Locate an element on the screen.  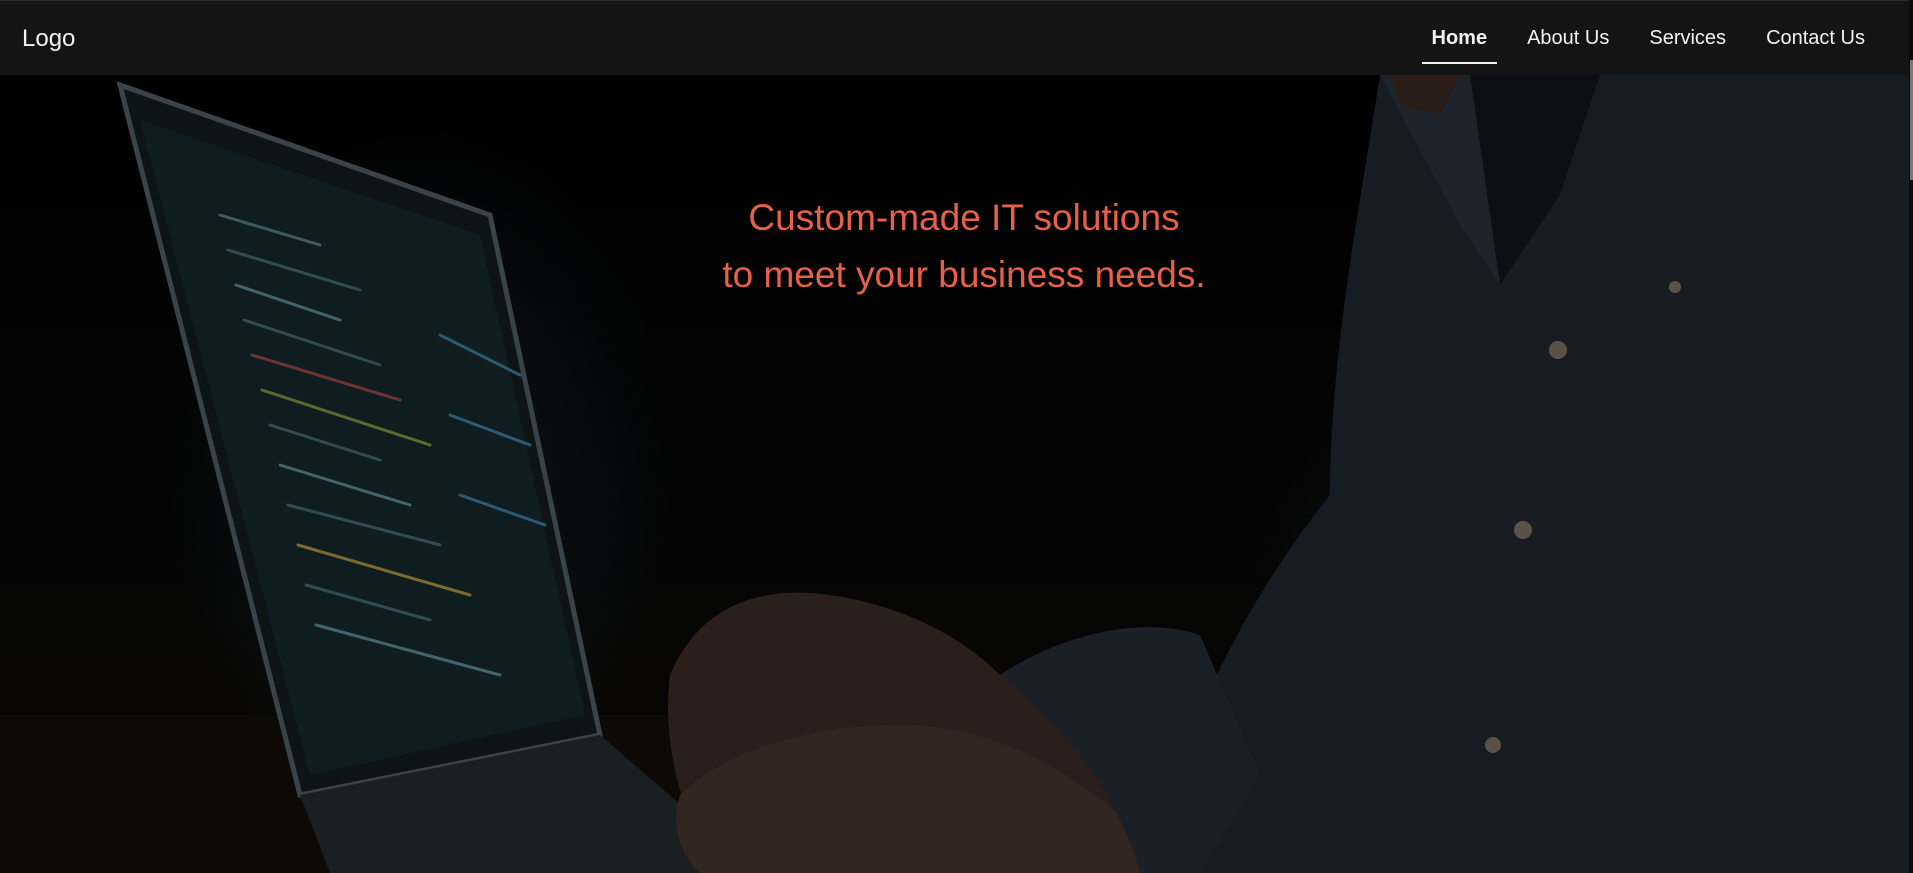
page-scrollbar is located at coordinates (1911, 436).